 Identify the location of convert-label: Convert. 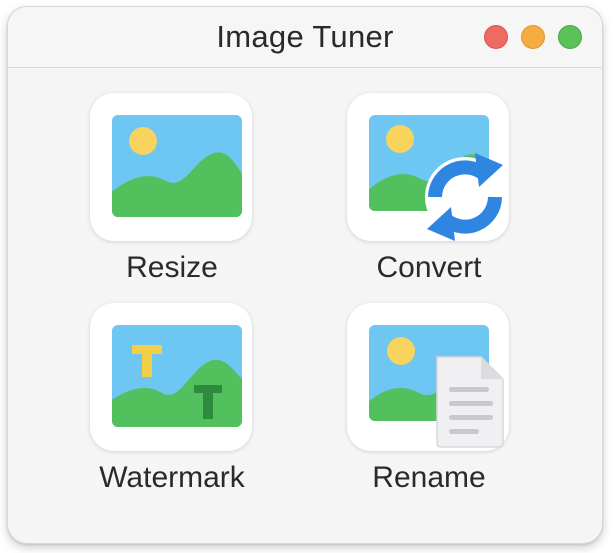
(429, 267).